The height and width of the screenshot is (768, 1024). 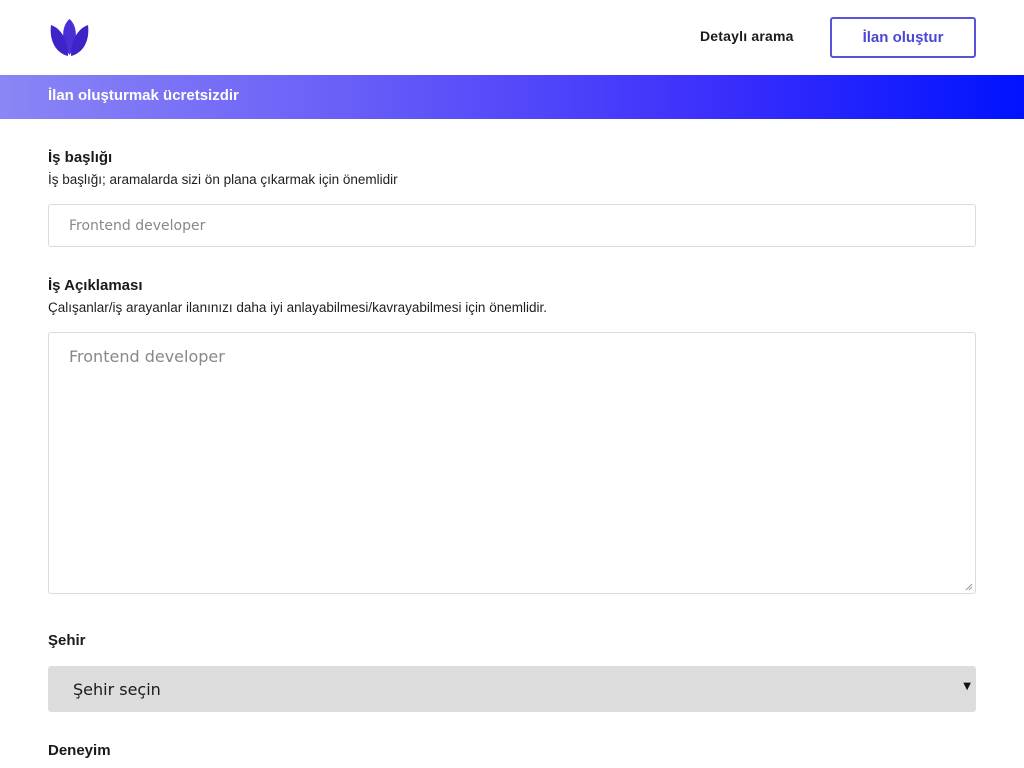 What do you see at coordinates (80, 157) in the screenshot?
I see `job-title-label: İş başlığı` at bounding box center [80, 157].